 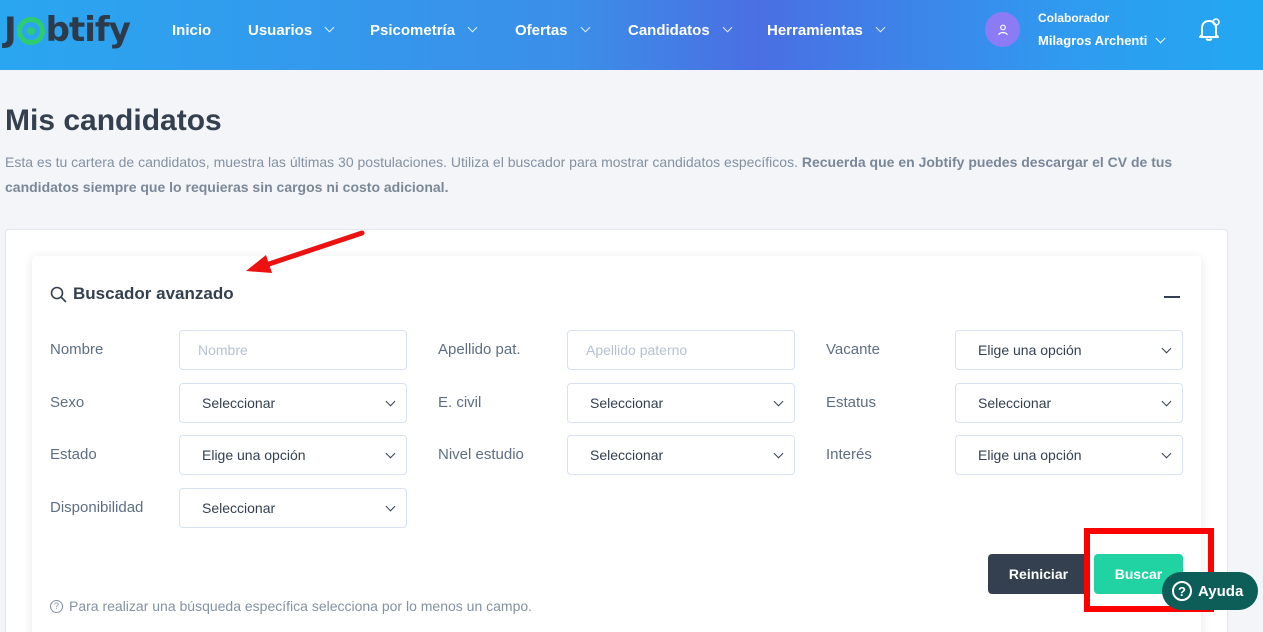 What do you see at coordinates (481, 454) in the screenshot?
I see `nivel-estudio-label: Nivel estudio` at bounding box center [481, 454].